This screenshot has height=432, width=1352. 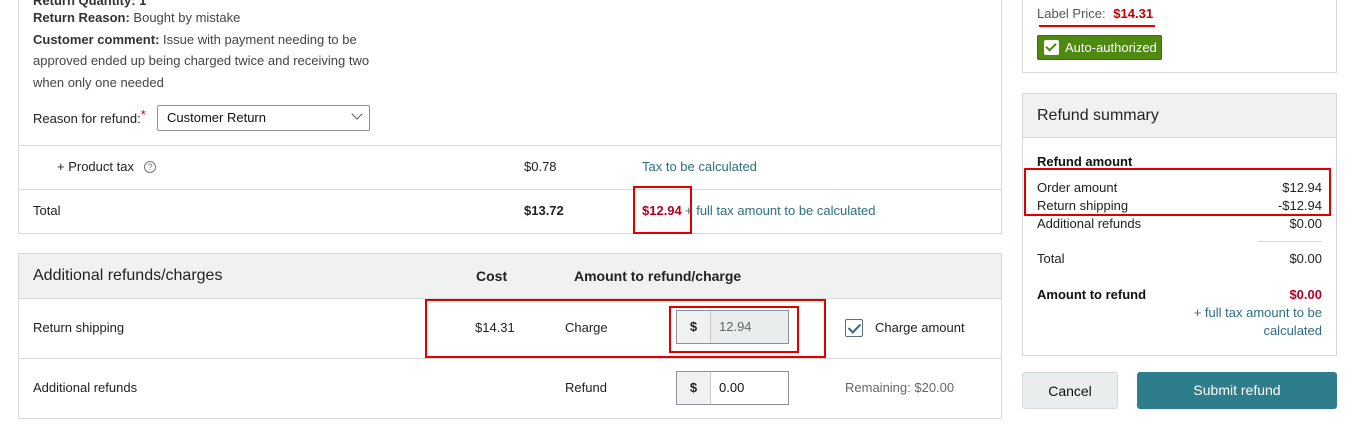 I want to click on tax-note-line2: calculated, so click(x=1292, y=330).